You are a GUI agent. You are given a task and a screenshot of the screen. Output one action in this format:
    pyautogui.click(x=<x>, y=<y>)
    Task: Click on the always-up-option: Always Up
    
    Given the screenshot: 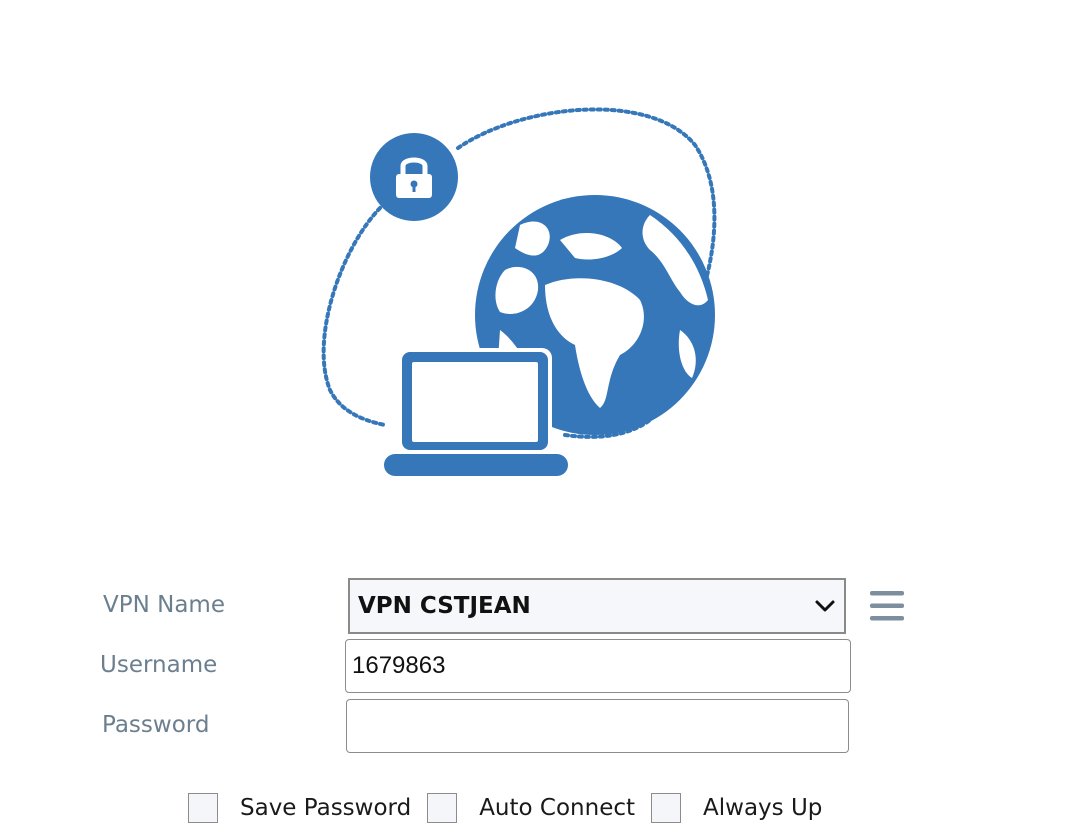 What is the action you would take?
    pyautogui.click(x=736, y=808)
    